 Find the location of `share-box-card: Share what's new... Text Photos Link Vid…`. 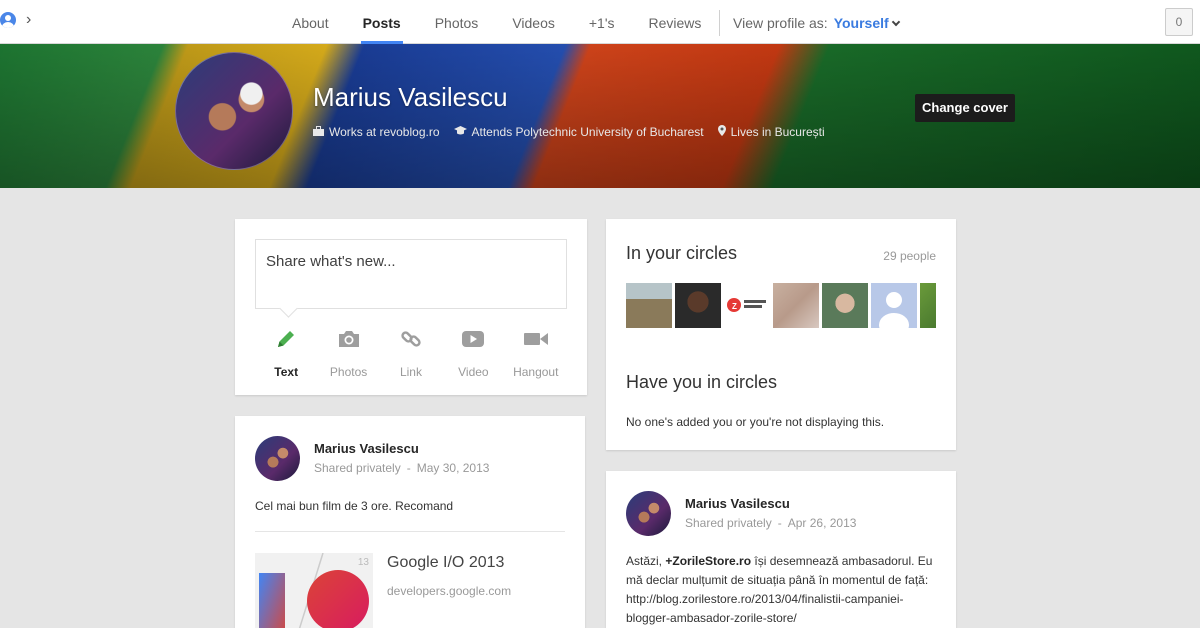

share-box-card: Share what's new... Text Photos Link Vid… is located at coordinates (411, 307).